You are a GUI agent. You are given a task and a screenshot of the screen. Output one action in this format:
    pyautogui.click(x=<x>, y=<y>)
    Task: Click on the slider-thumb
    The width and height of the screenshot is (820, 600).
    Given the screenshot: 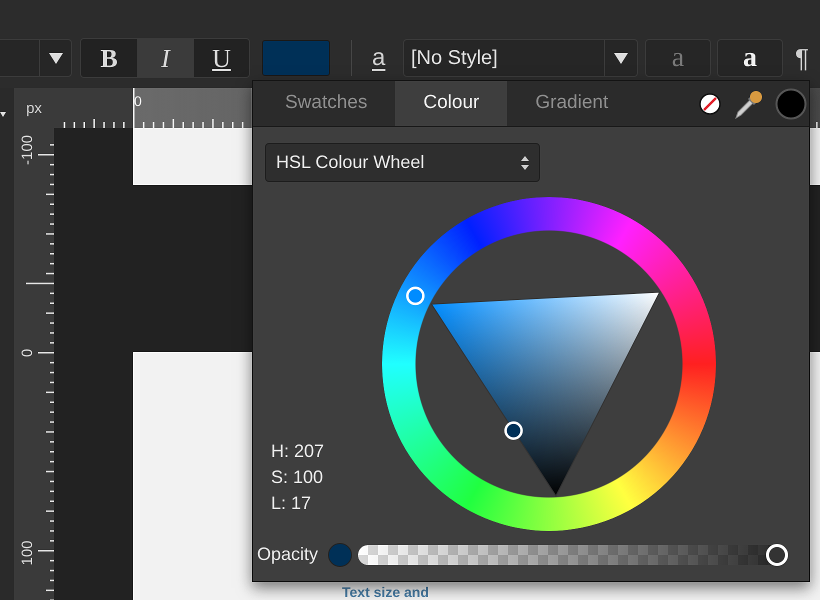 What is the action you would take?
    pyautogui.click(x=777, y=555)
    